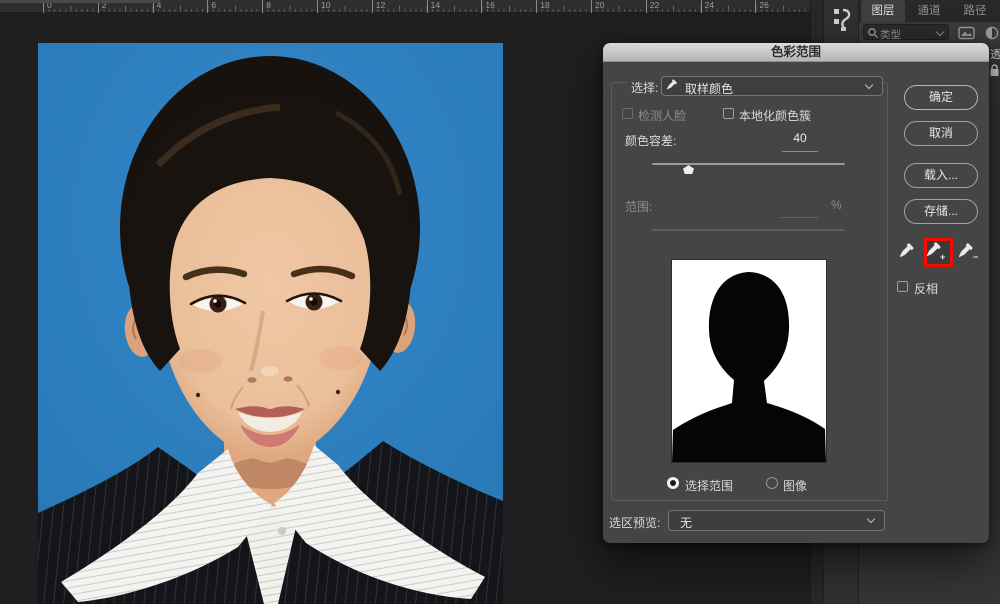 Image resolution: width=1000 pixels, height=604 pixels. What do you see at coordinates (975, 11) in the screenshot?
I see `tab-paths: 路径` at bounding box center [975, 11].